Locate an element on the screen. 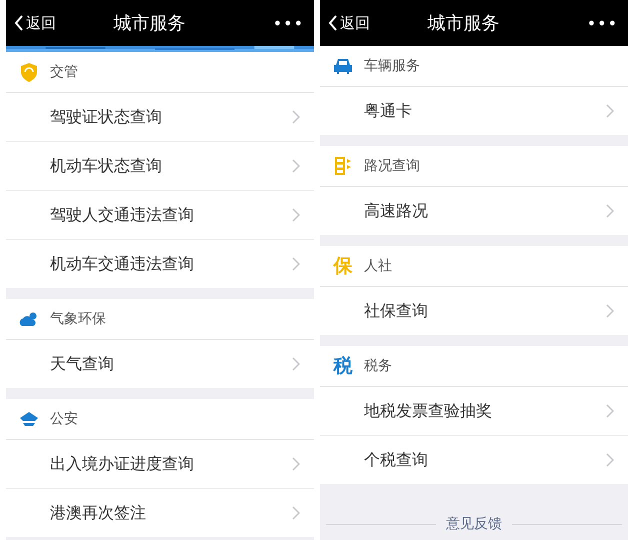 The width and height of the screenshot is (628, 540). list-item: 机动车交通违法查询 is located at coordinates (160, 264).